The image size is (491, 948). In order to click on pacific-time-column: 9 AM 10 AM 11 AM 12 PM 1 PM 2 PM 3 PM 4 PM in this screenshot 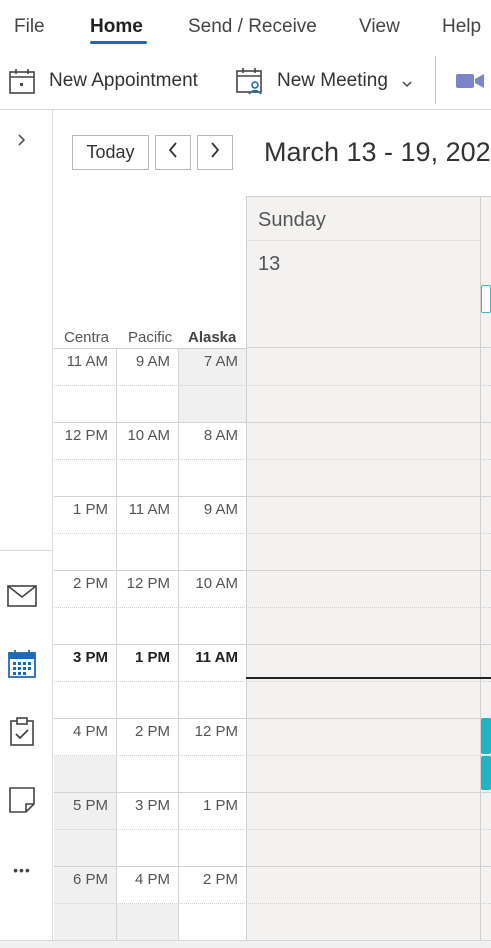, I will do `click(148, 645)`.